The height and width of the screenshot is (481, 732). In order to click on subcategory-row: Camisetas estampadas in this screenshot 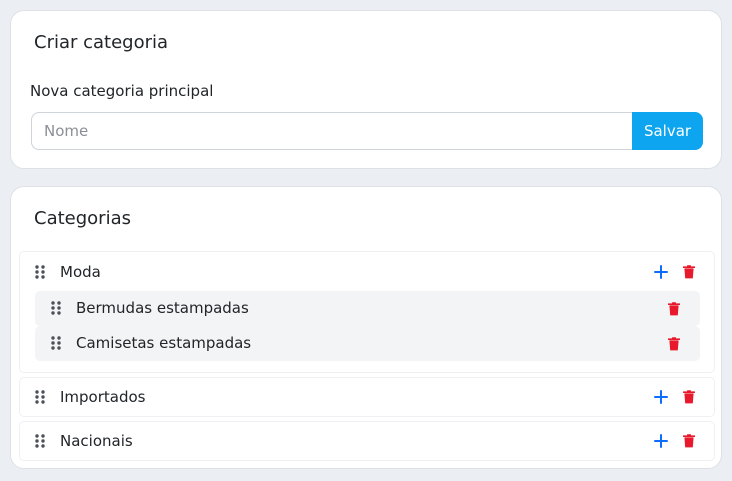, I will do `click(367, 343)`.